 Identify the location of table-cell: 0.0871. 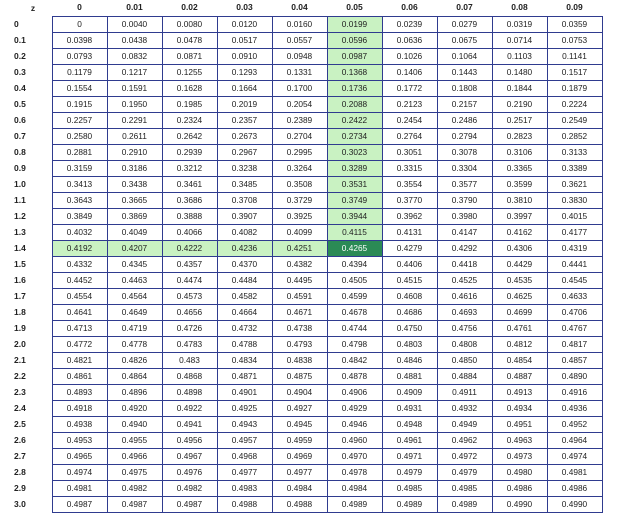
(189, 56).